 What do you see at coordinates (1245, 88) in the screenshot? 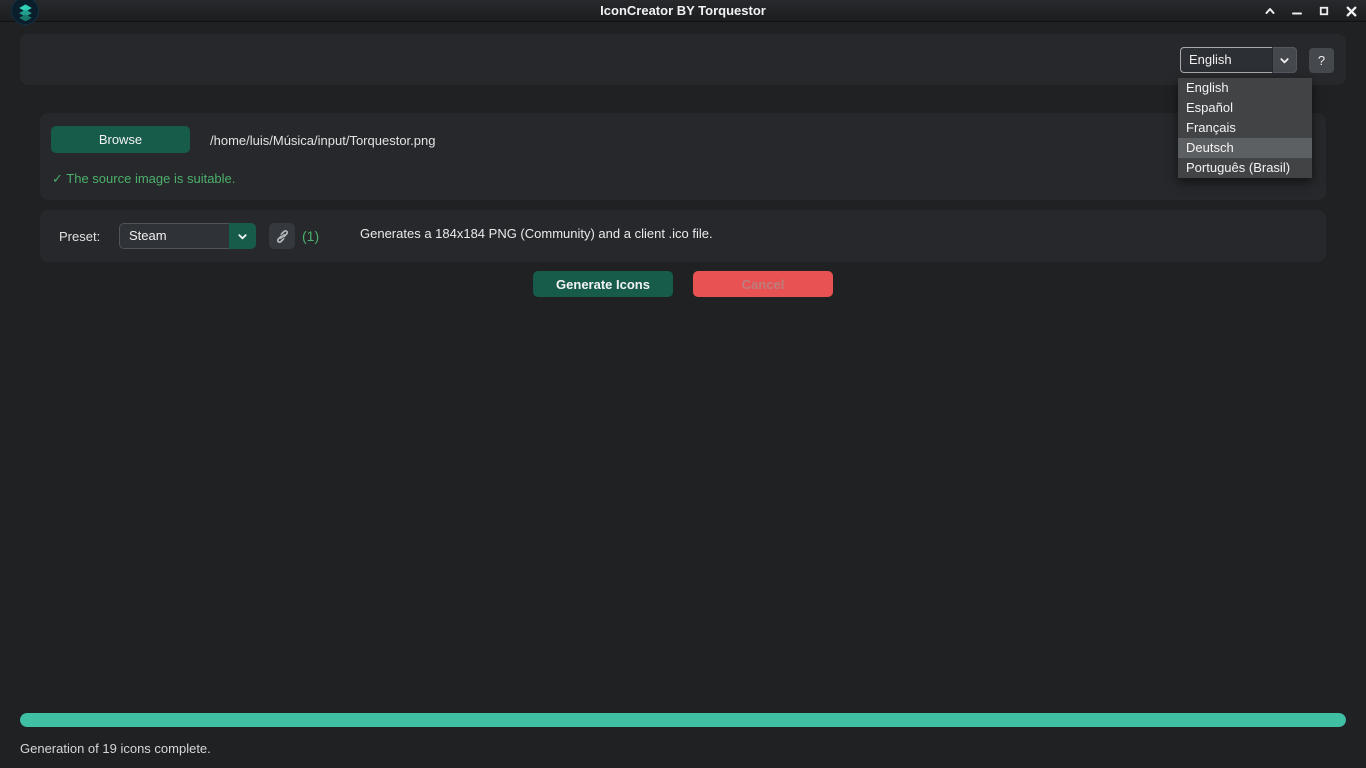
I see `language-menu-item-english: English` at bounding box center [1245, 88].